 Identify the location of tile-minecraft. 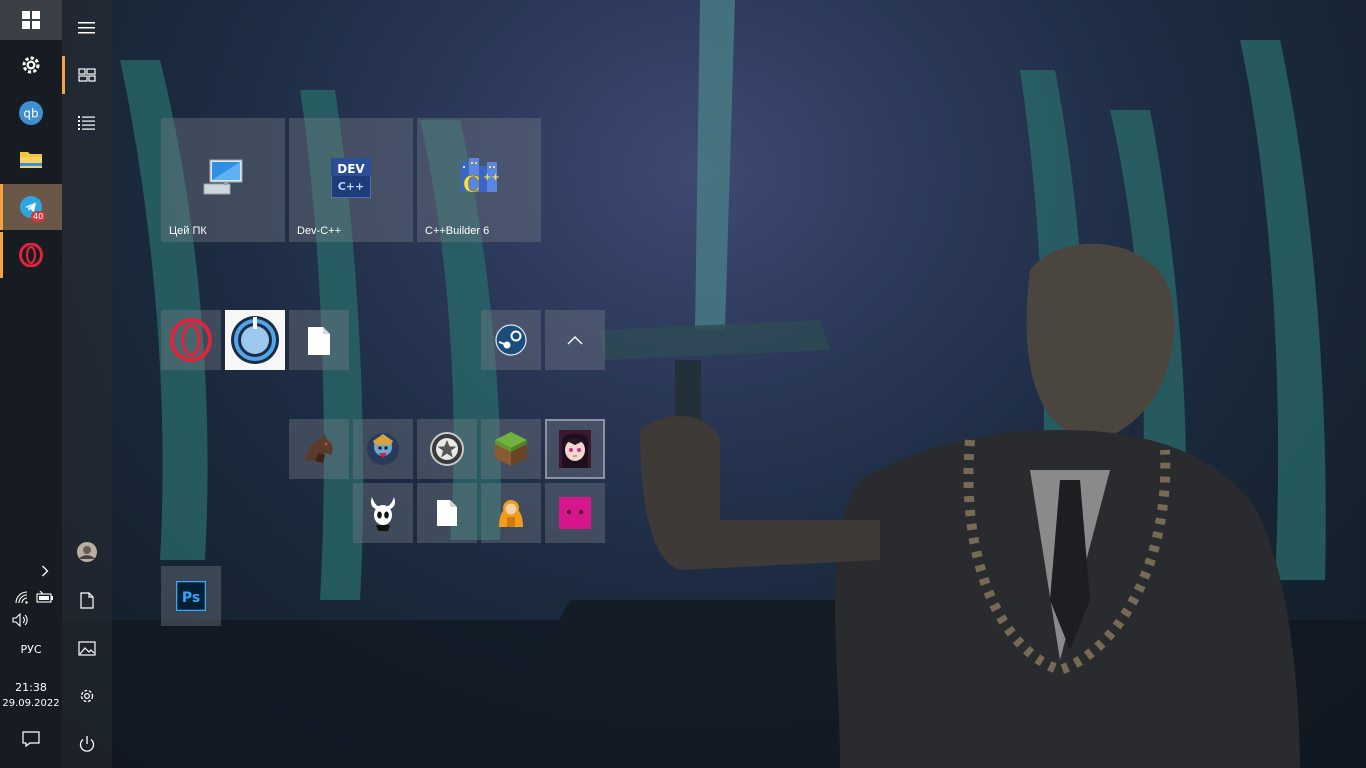
(511, 449).